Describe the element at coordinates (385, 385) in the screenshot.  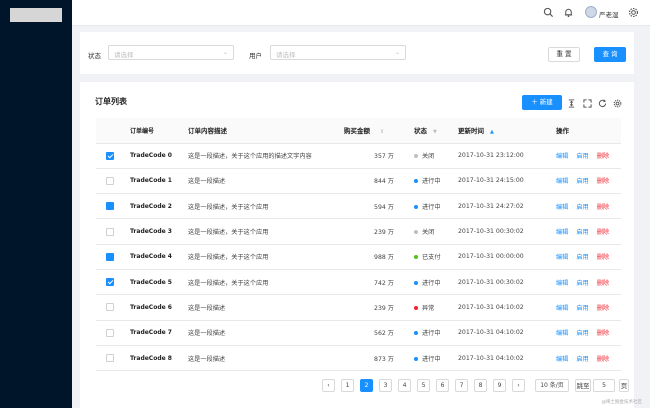
I see `page-button-3: 3` at that location.